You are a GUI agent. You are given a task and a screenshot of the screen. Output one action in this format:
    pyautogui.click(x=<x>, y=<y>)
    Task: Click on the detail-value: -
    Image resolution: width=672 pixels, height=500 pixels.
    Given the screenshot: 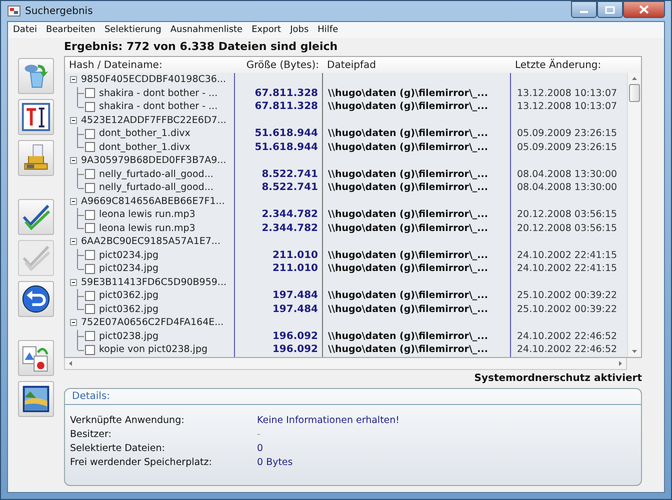 What is the action you would take?
    pyautogui.click(x=259, y=434)
    